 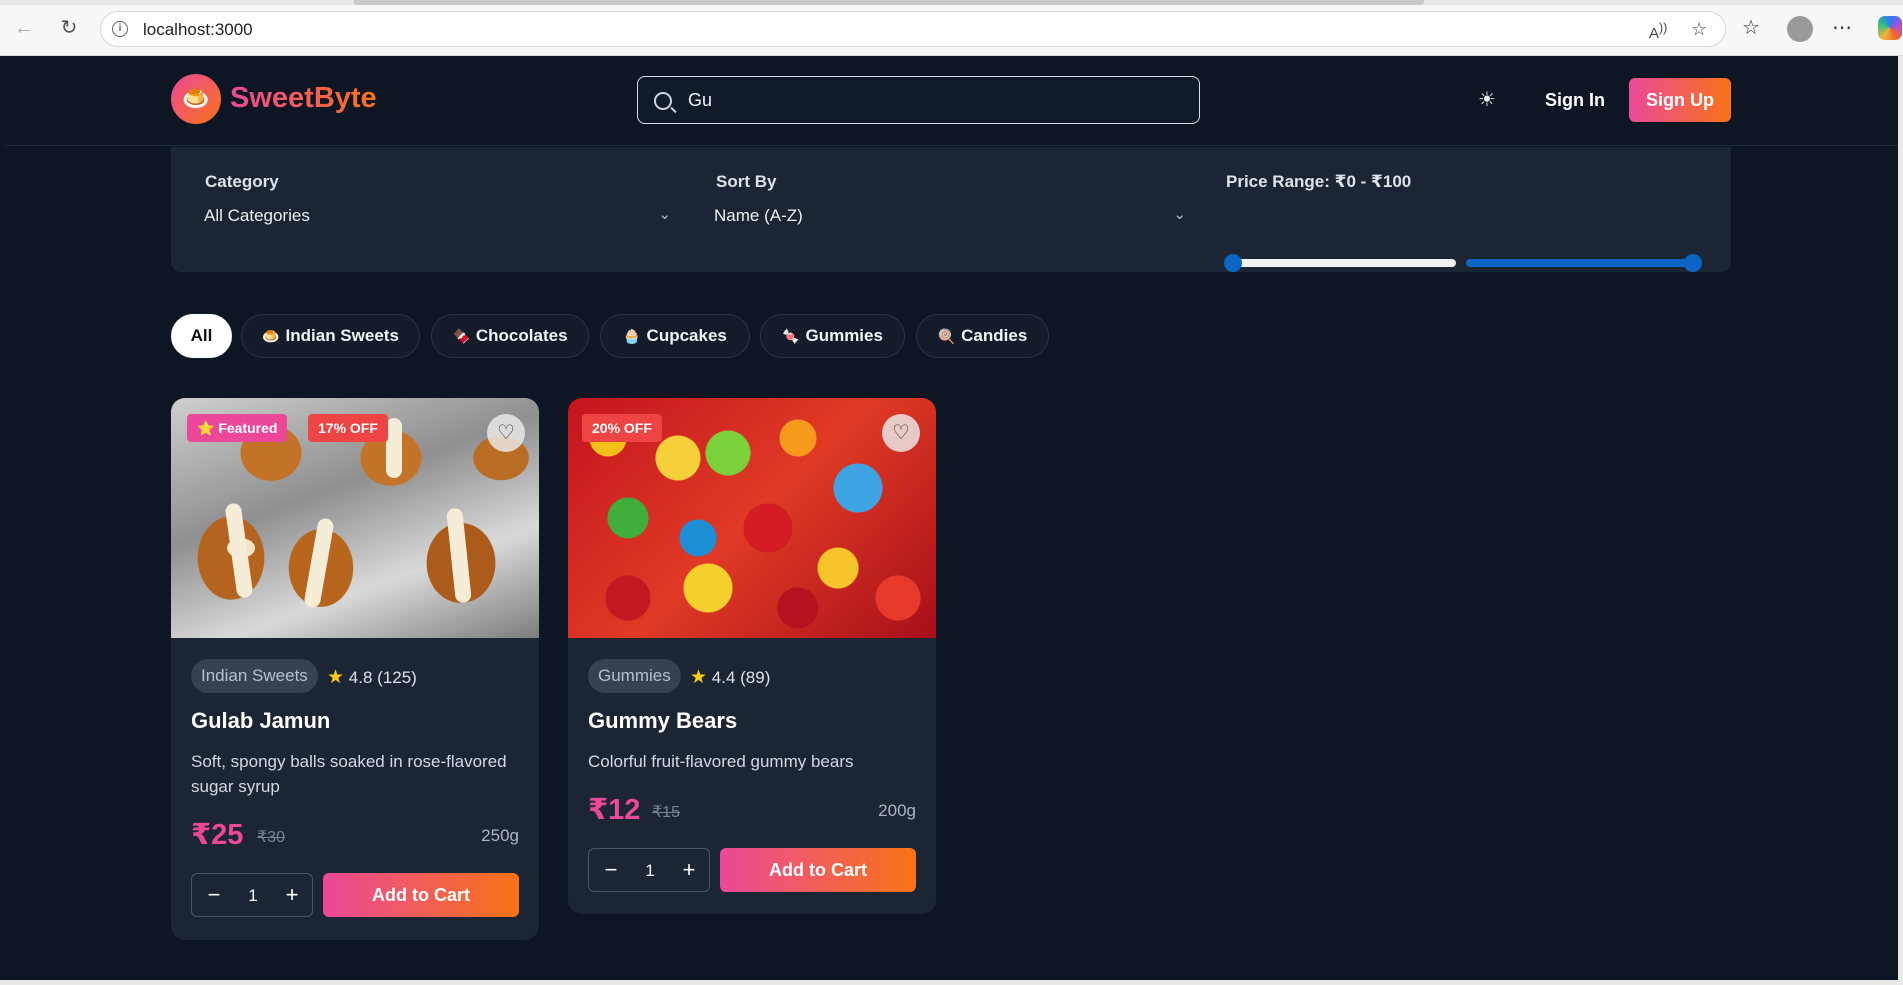 I want to click on rating-value: 4.8 (125), so click(x=382, y=677).